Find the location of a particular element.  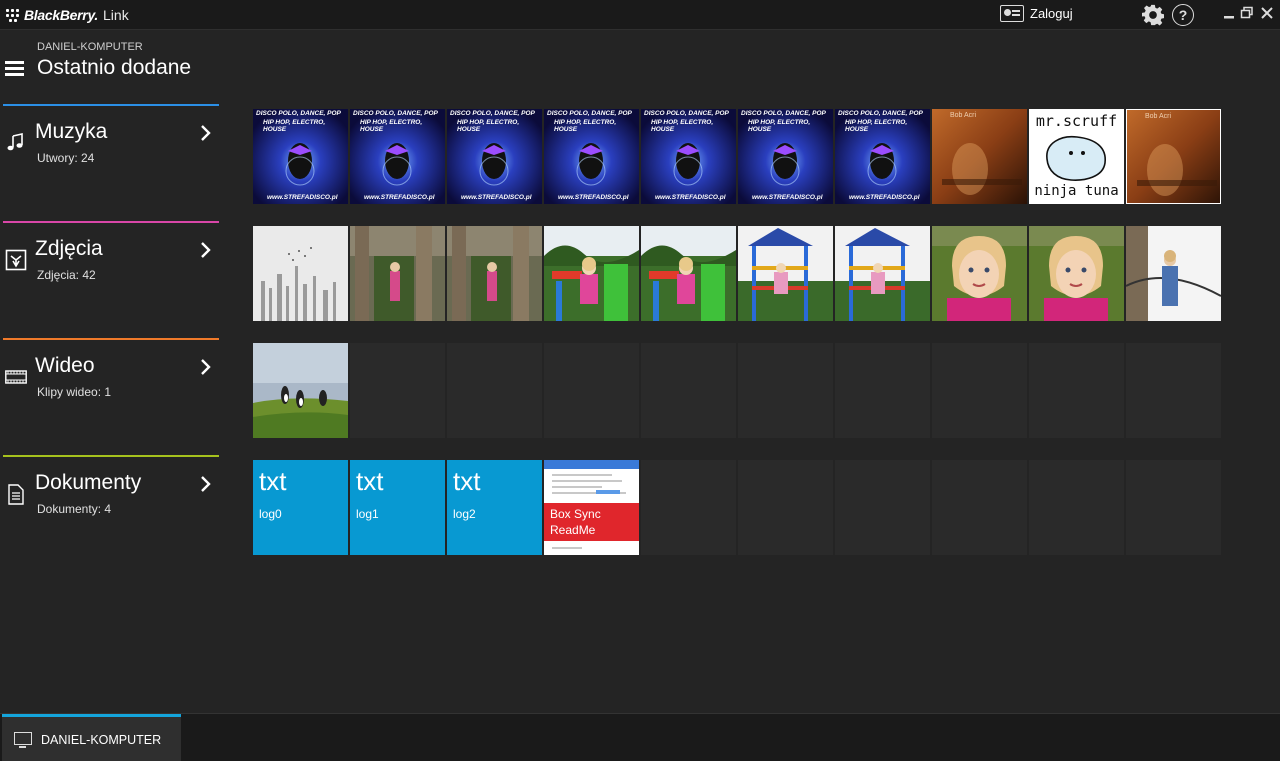

device-bar: DANIEL-KOMPUTER is located at coordinates (640, 737).